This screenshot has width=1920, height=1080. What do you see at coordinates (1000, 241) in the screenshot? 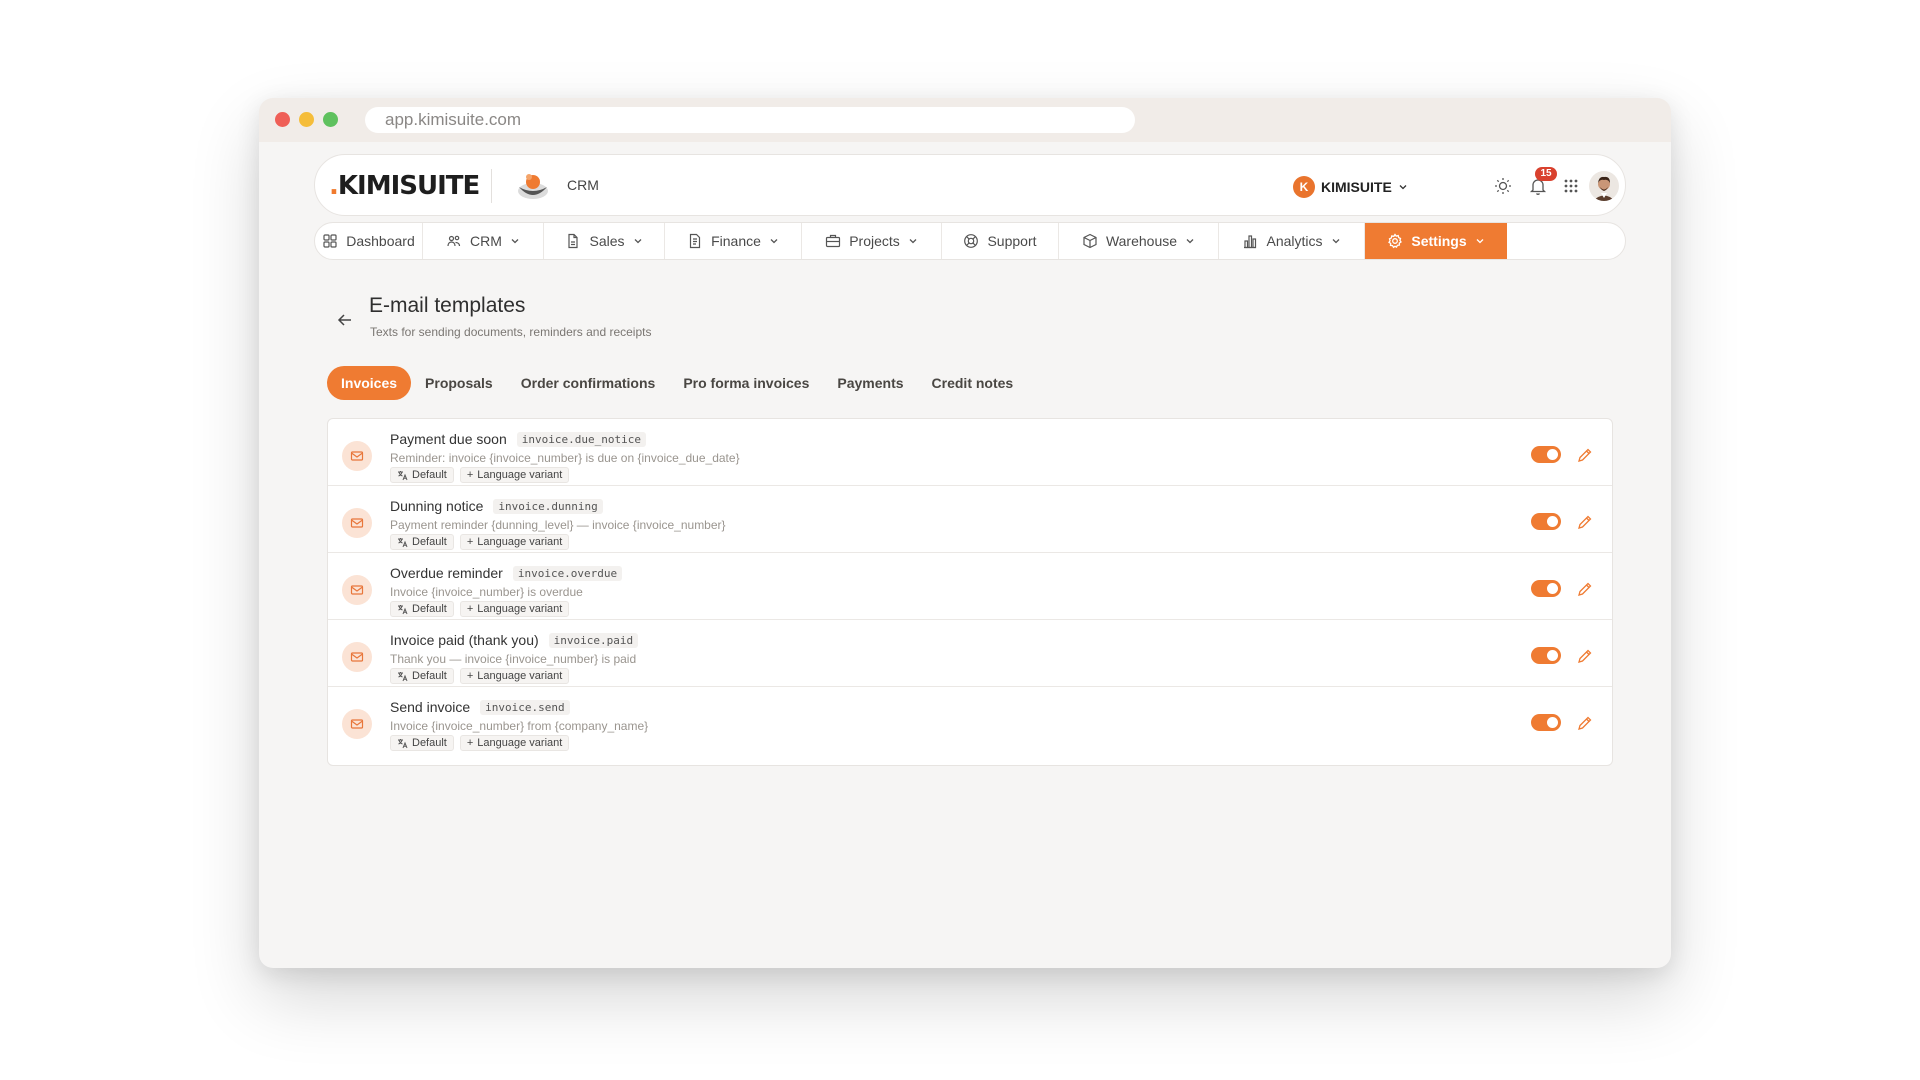
I see `nav-item-support: Support` at bounding box center [1000, 241].